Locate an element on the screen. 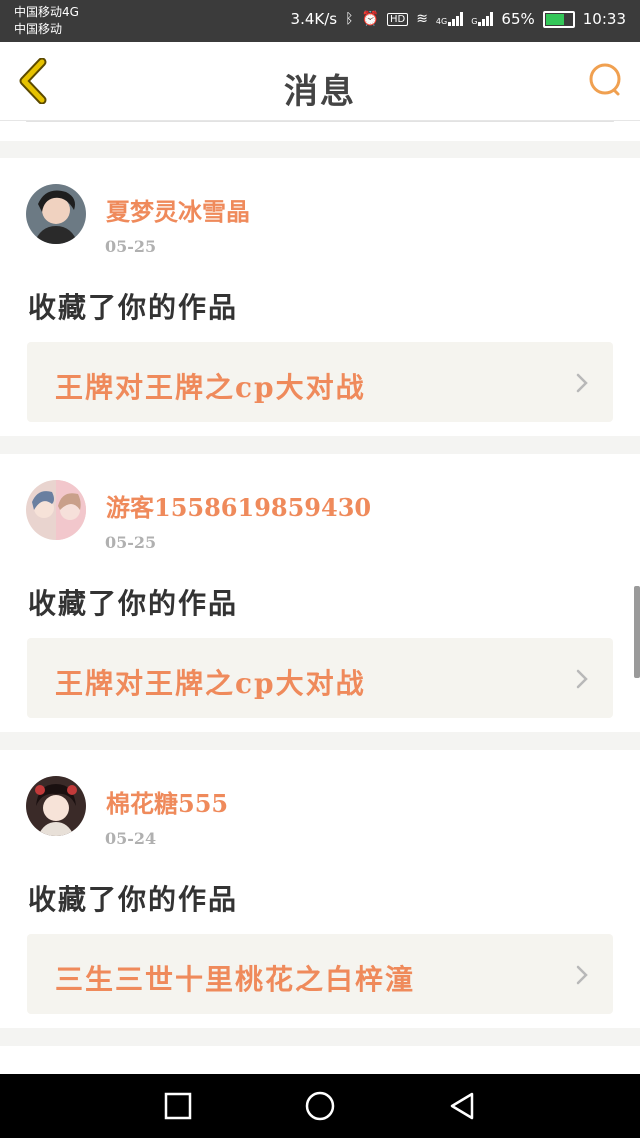 The image size is (640, 1138). scrollbar is located at coordinates (637, 632).